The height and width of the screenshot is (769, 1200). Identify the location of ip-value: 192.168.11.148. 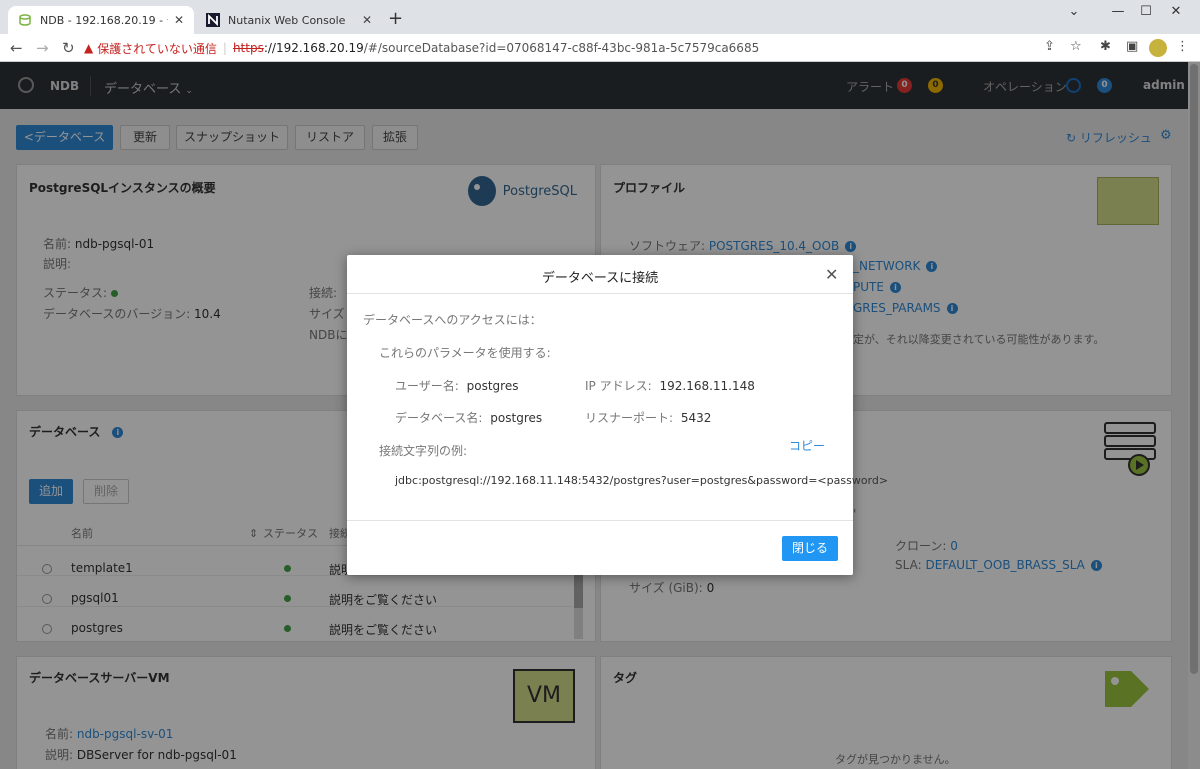
(707, 386).